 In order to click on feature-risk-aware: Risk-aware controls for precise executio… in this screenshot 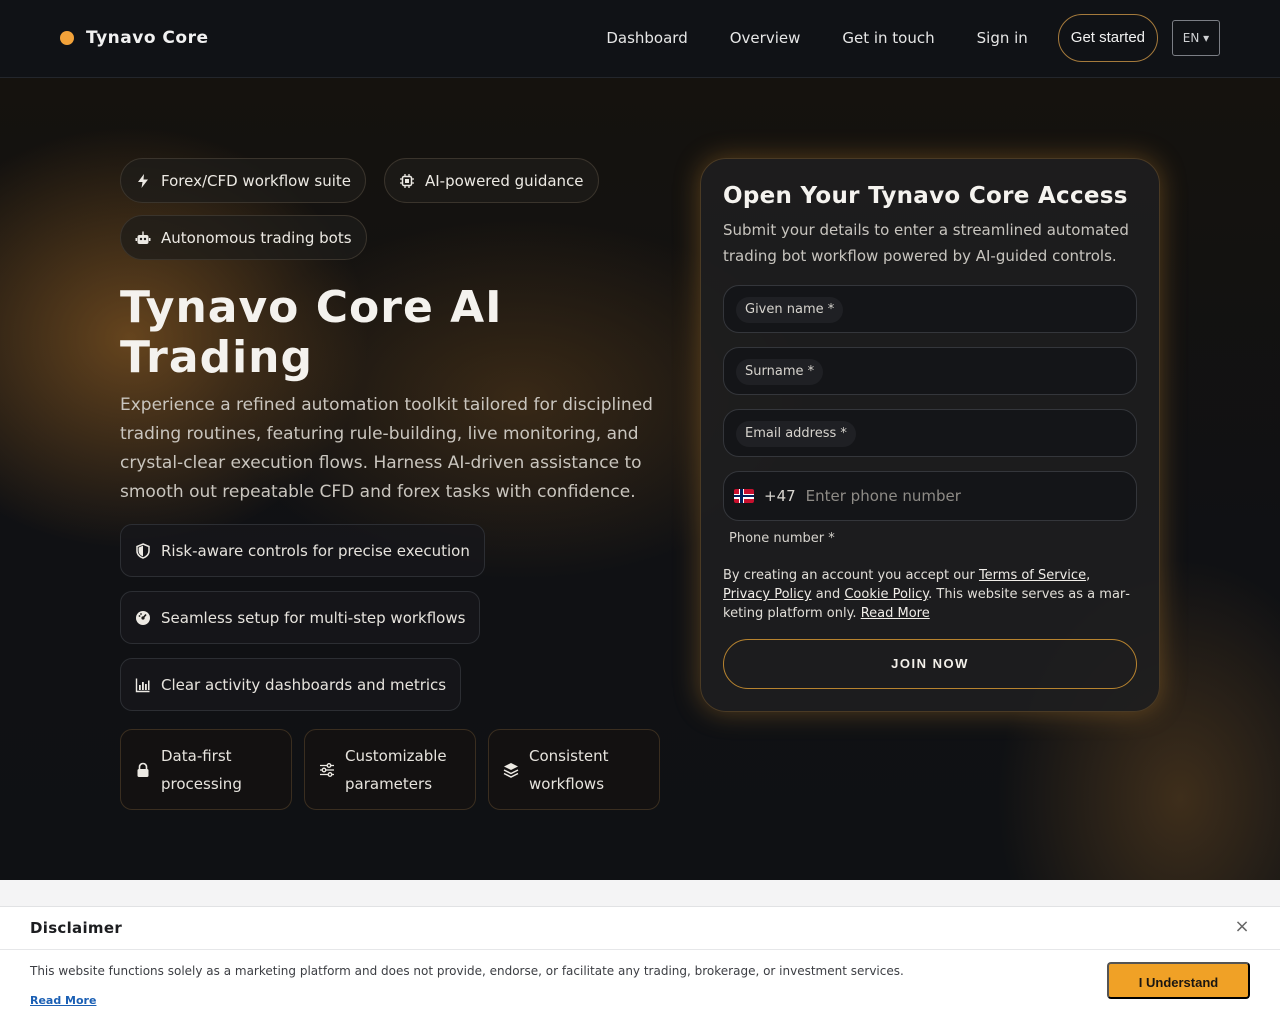, I will do `click(302, 550)`.